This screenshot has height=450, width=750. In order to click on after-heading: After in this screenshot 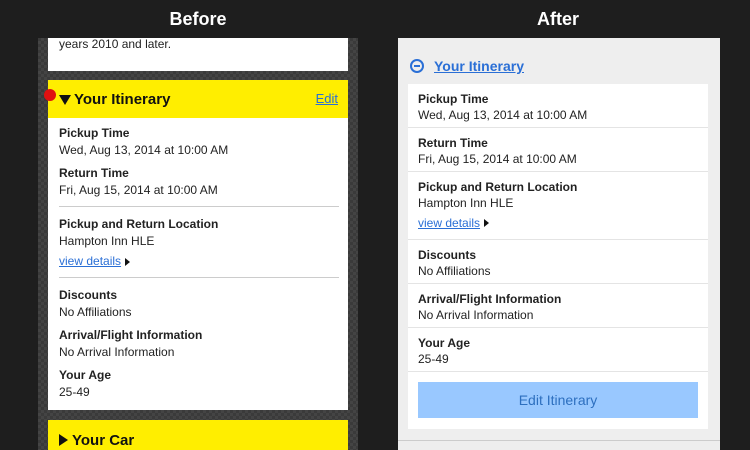, I will do `click(557, 19)`.